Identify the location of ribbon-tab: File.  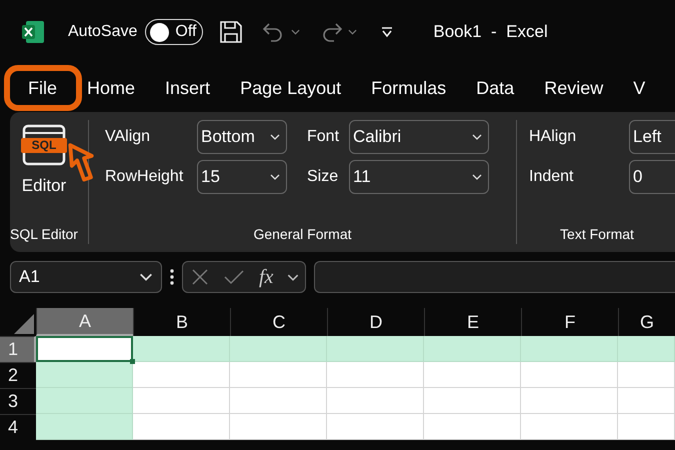
(43, 88).